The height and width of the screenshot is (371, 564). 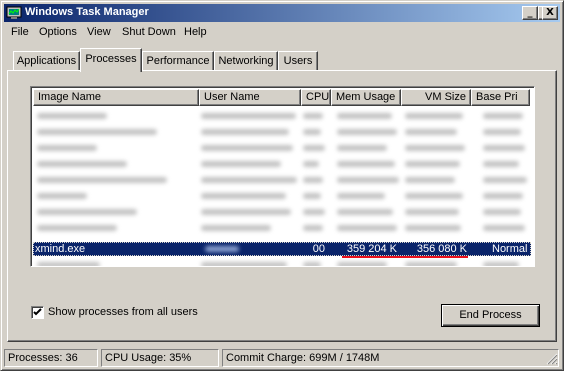 I want to click on status-commit-charge: Commit Charge: 699M / 1748M, so click(x=390, y=358).